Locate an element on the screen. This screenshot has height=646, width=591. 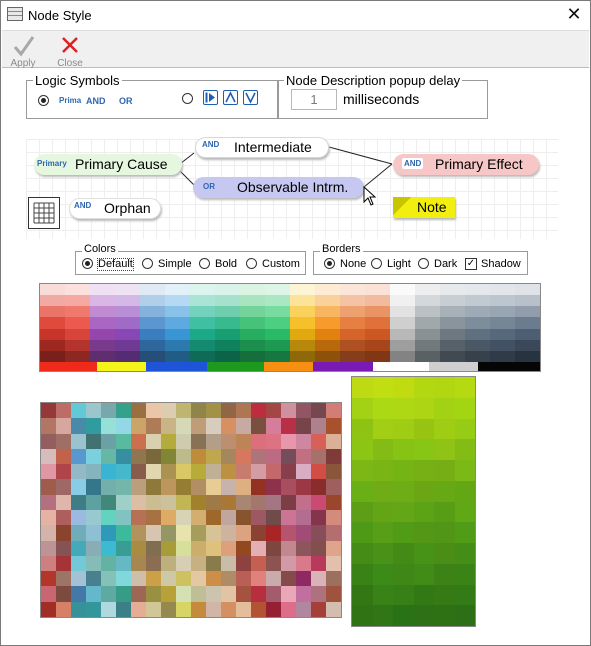
node-intermediate: AND Intermediate is located at coordinates (262, 147).